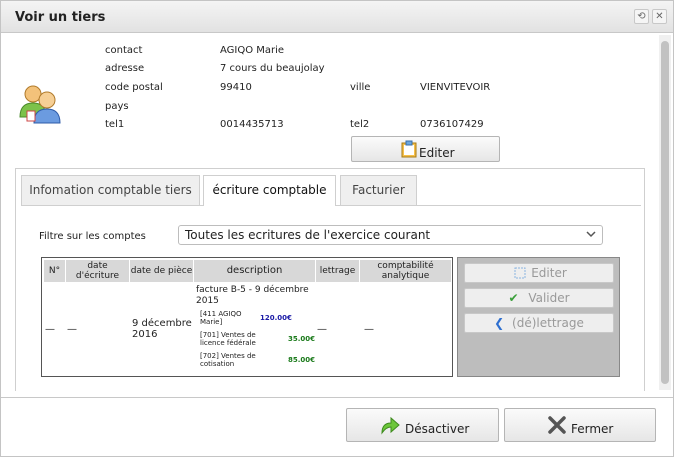  What do you see at coordinates (302, 360) in the screenshot?
I see `entry-amount: 85.00€` at bounding box center [302, 360].